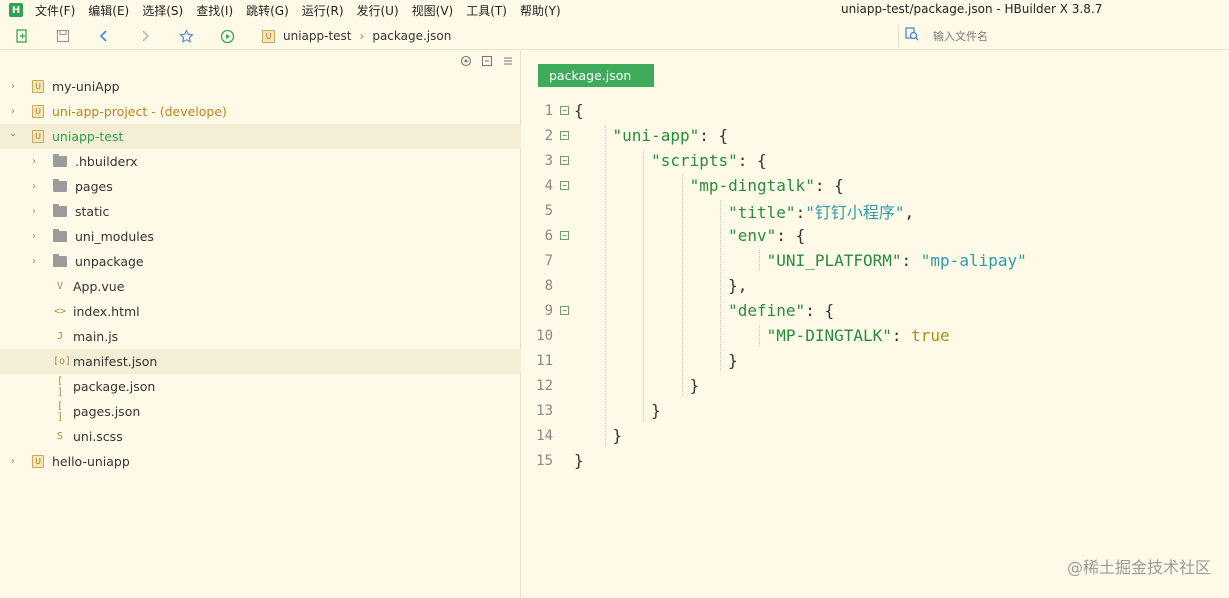 The height and width of the screenshot is (598, 1229). Describe the element at coordinates (55, 10) in the screenshot. I see `menu-item: 文件(F)` at that location.